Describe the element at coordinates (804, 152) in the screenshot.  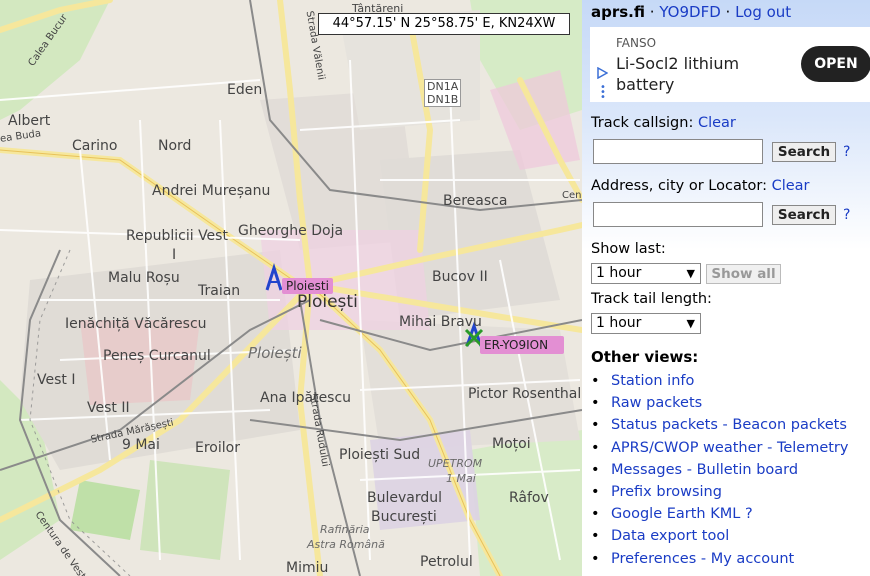
I see `track-search-button: Search` at that location.